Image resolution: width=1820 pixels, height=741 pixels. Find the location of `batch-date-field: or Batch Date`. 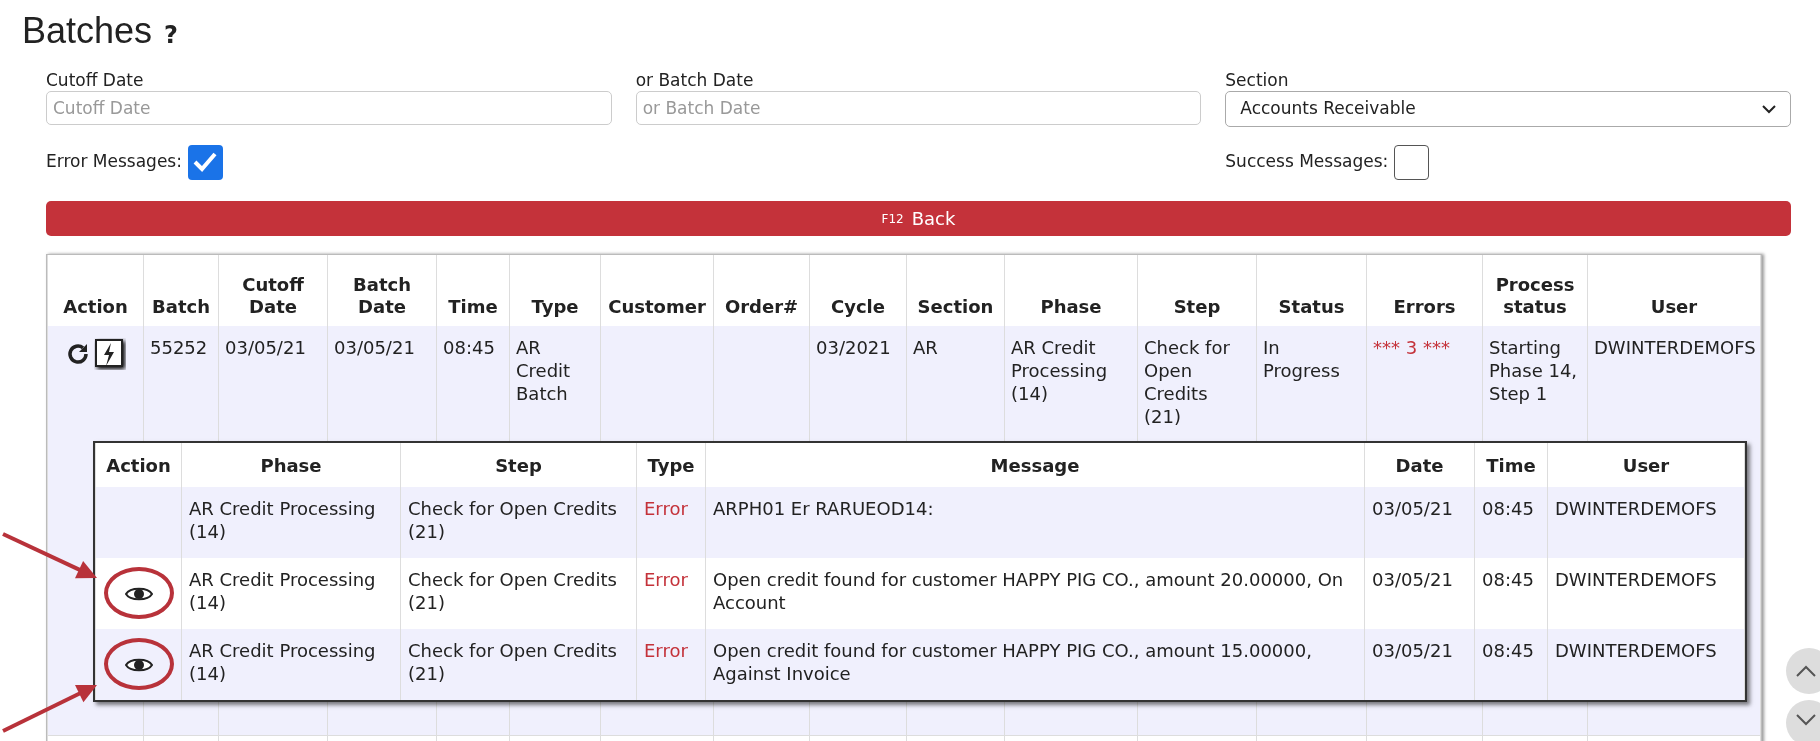

batch-date-field: or Batch Date is located at coordinates (918, 108).